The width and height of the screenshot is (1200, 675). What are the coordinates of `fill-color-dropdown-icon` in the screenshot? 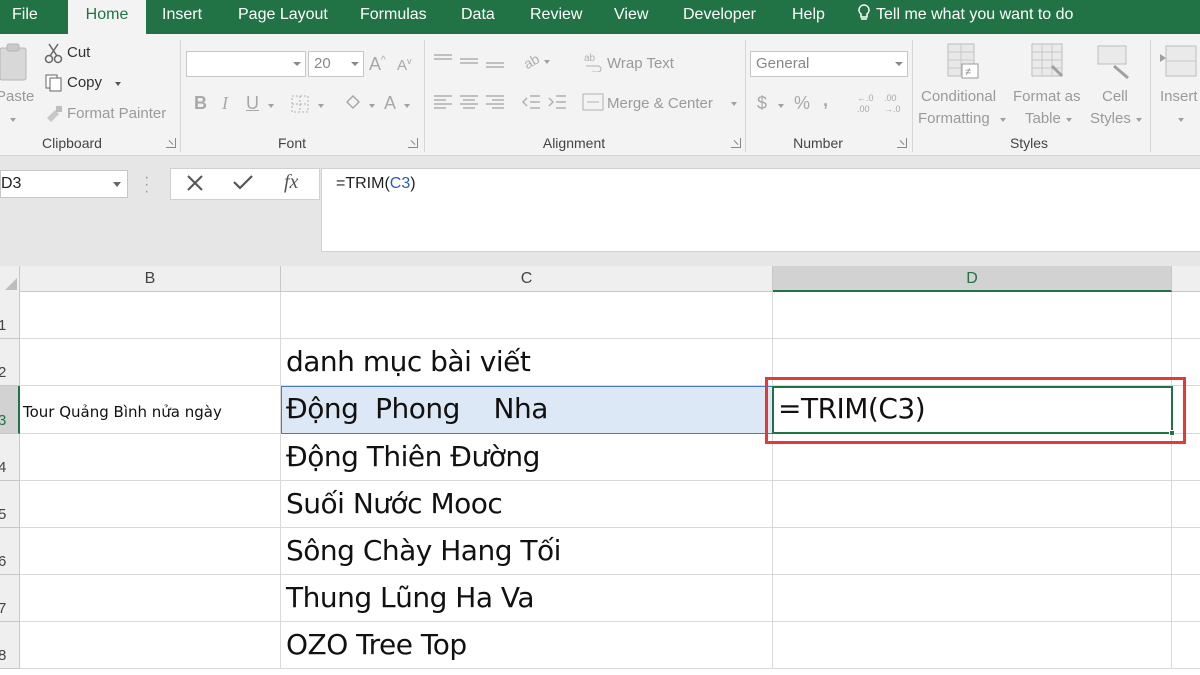 It's located at (372, 106).